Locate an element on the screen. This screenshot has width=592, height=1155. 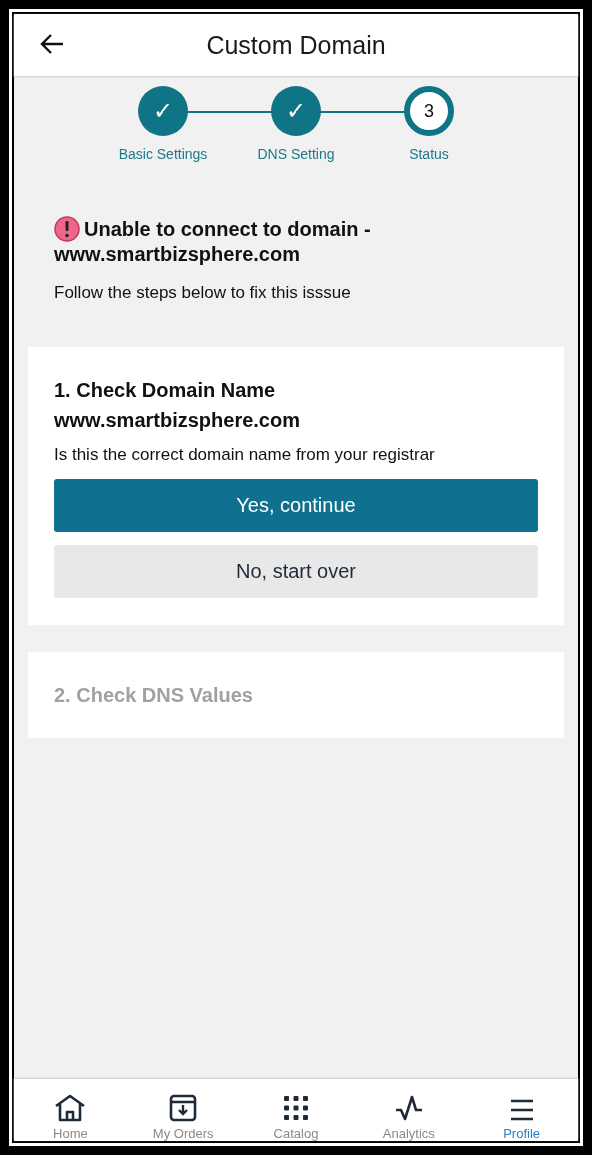
step-label: DNS Setting is located at coordinates (296, 154).